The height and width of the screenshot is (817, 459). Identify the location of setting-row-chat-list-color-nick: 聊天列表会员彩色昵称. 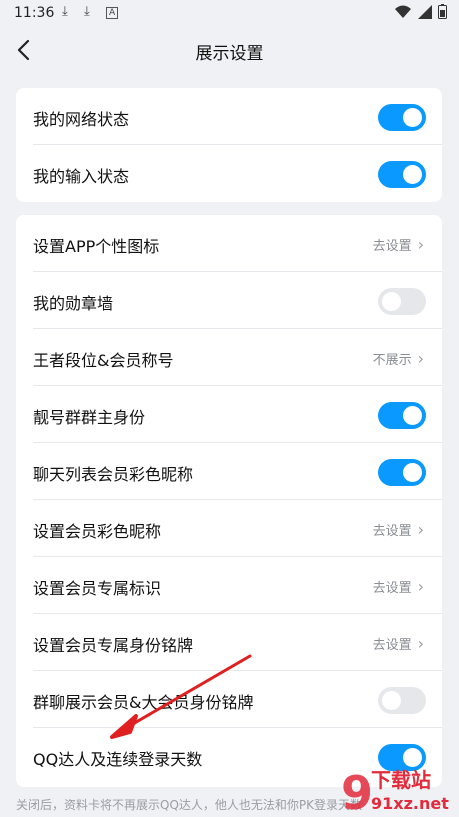
(229, 471).